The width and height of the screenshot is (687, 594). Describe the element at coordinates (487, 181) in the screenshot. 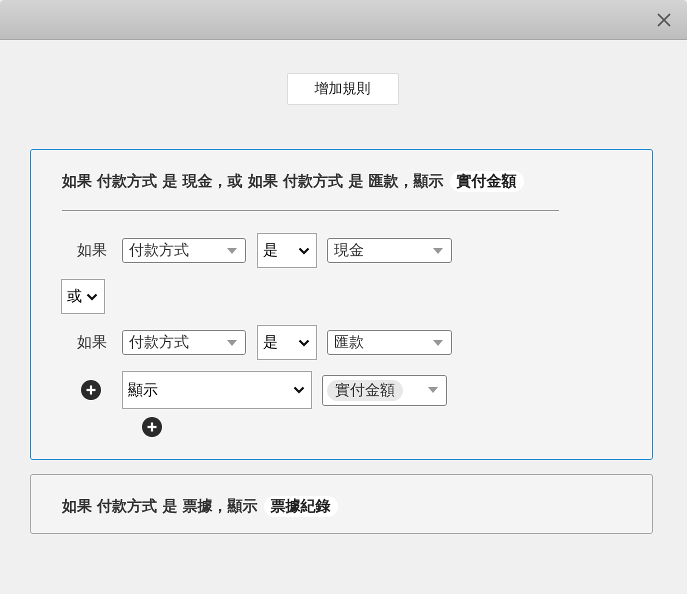

I see `field-chip: 實付金額` at that location.